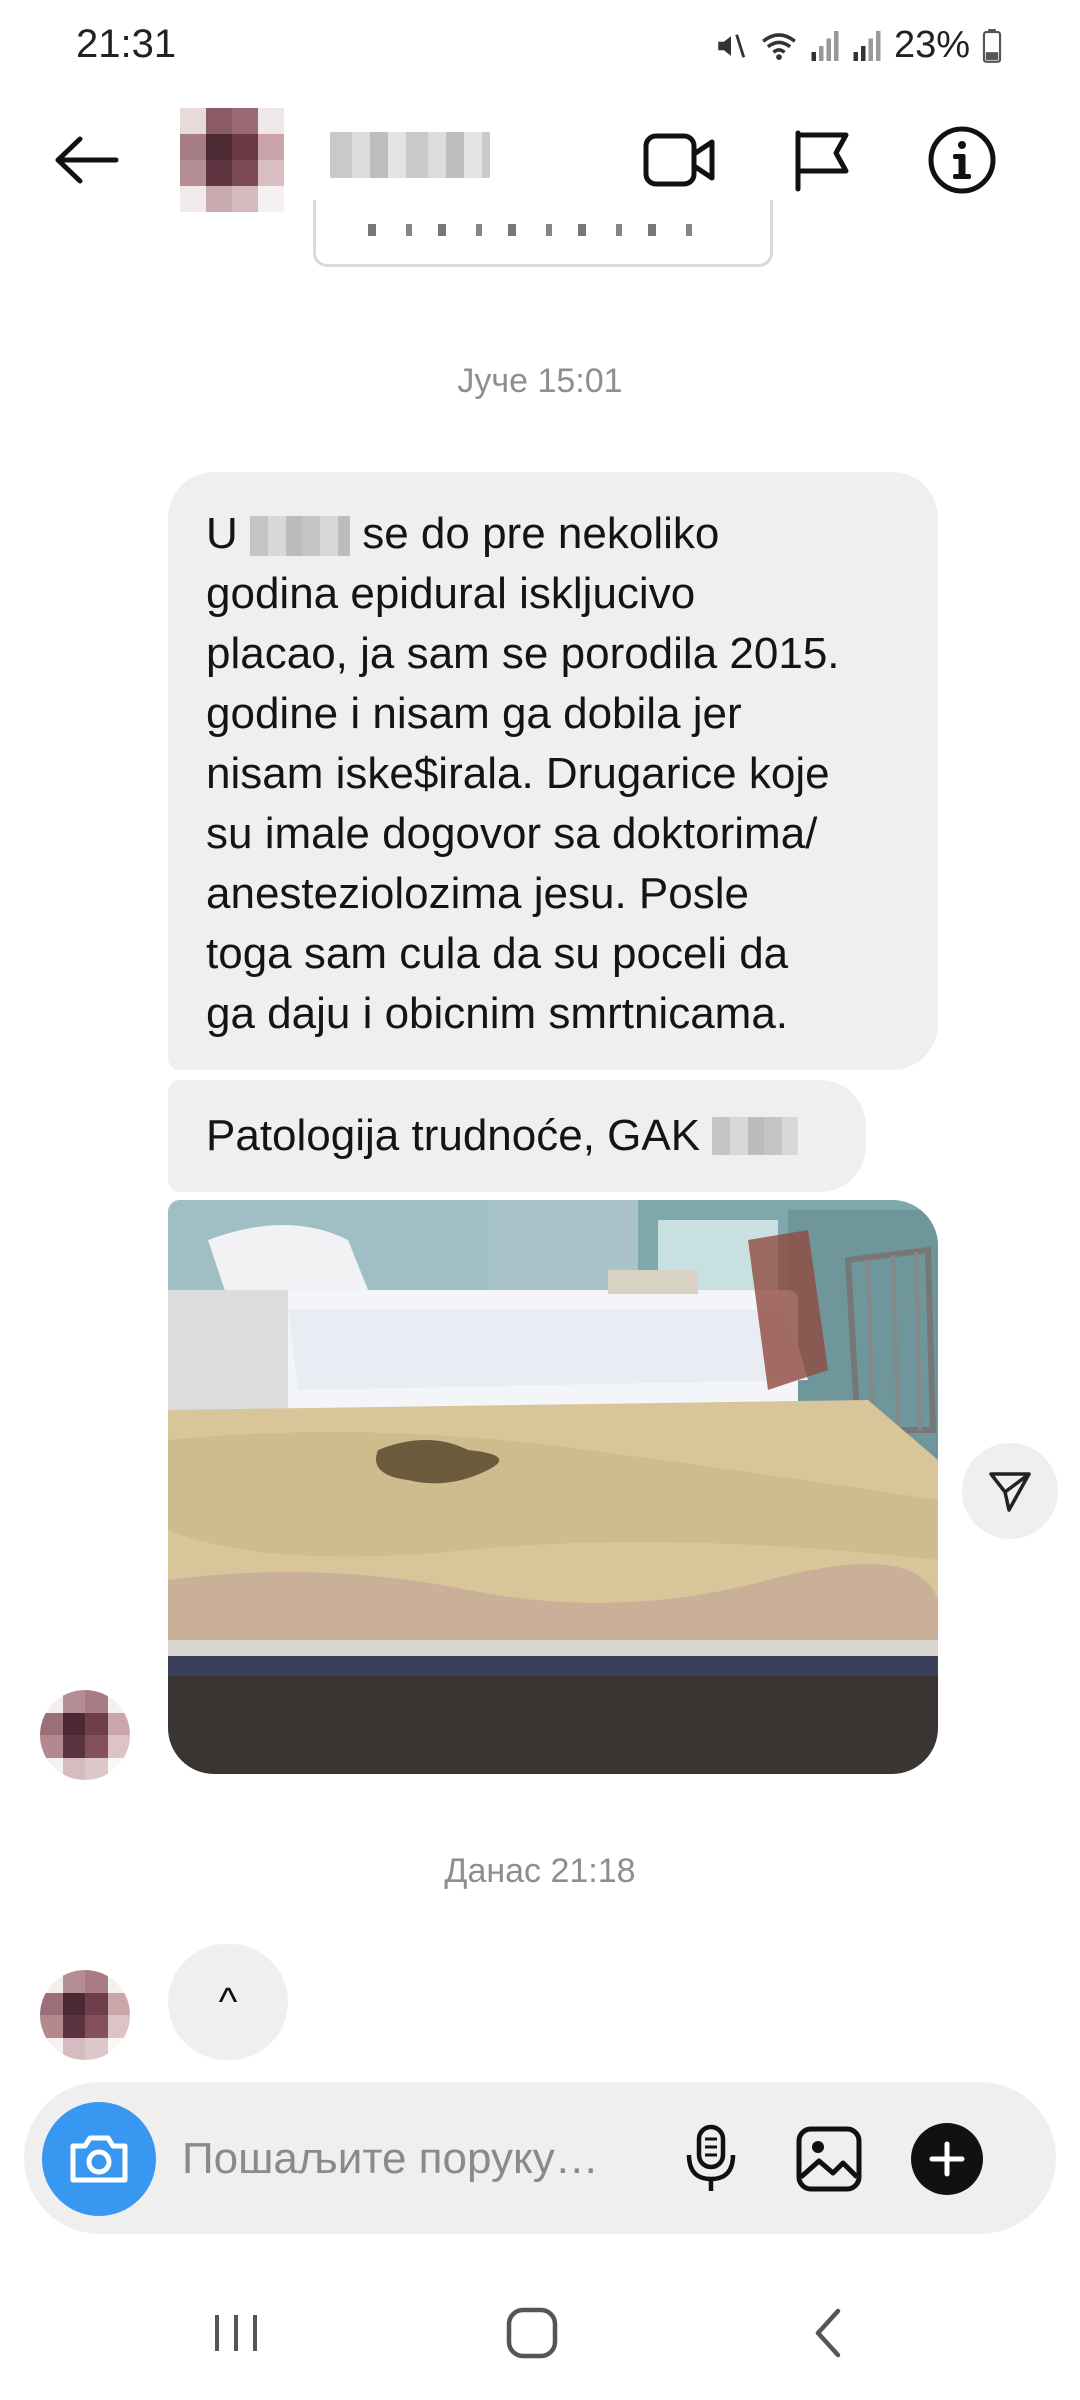 This screenshot has width=1080, height=2400. I want to click on status-time: 21:31, so click(126, 44).